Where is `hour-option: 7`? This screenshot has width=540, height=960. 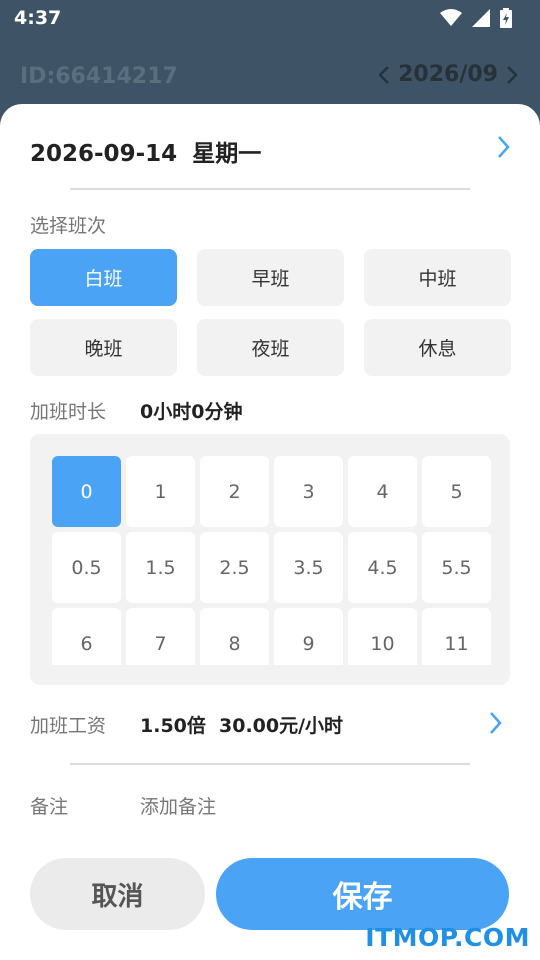
hour-option: 7 is located at coordinates (160, 636).